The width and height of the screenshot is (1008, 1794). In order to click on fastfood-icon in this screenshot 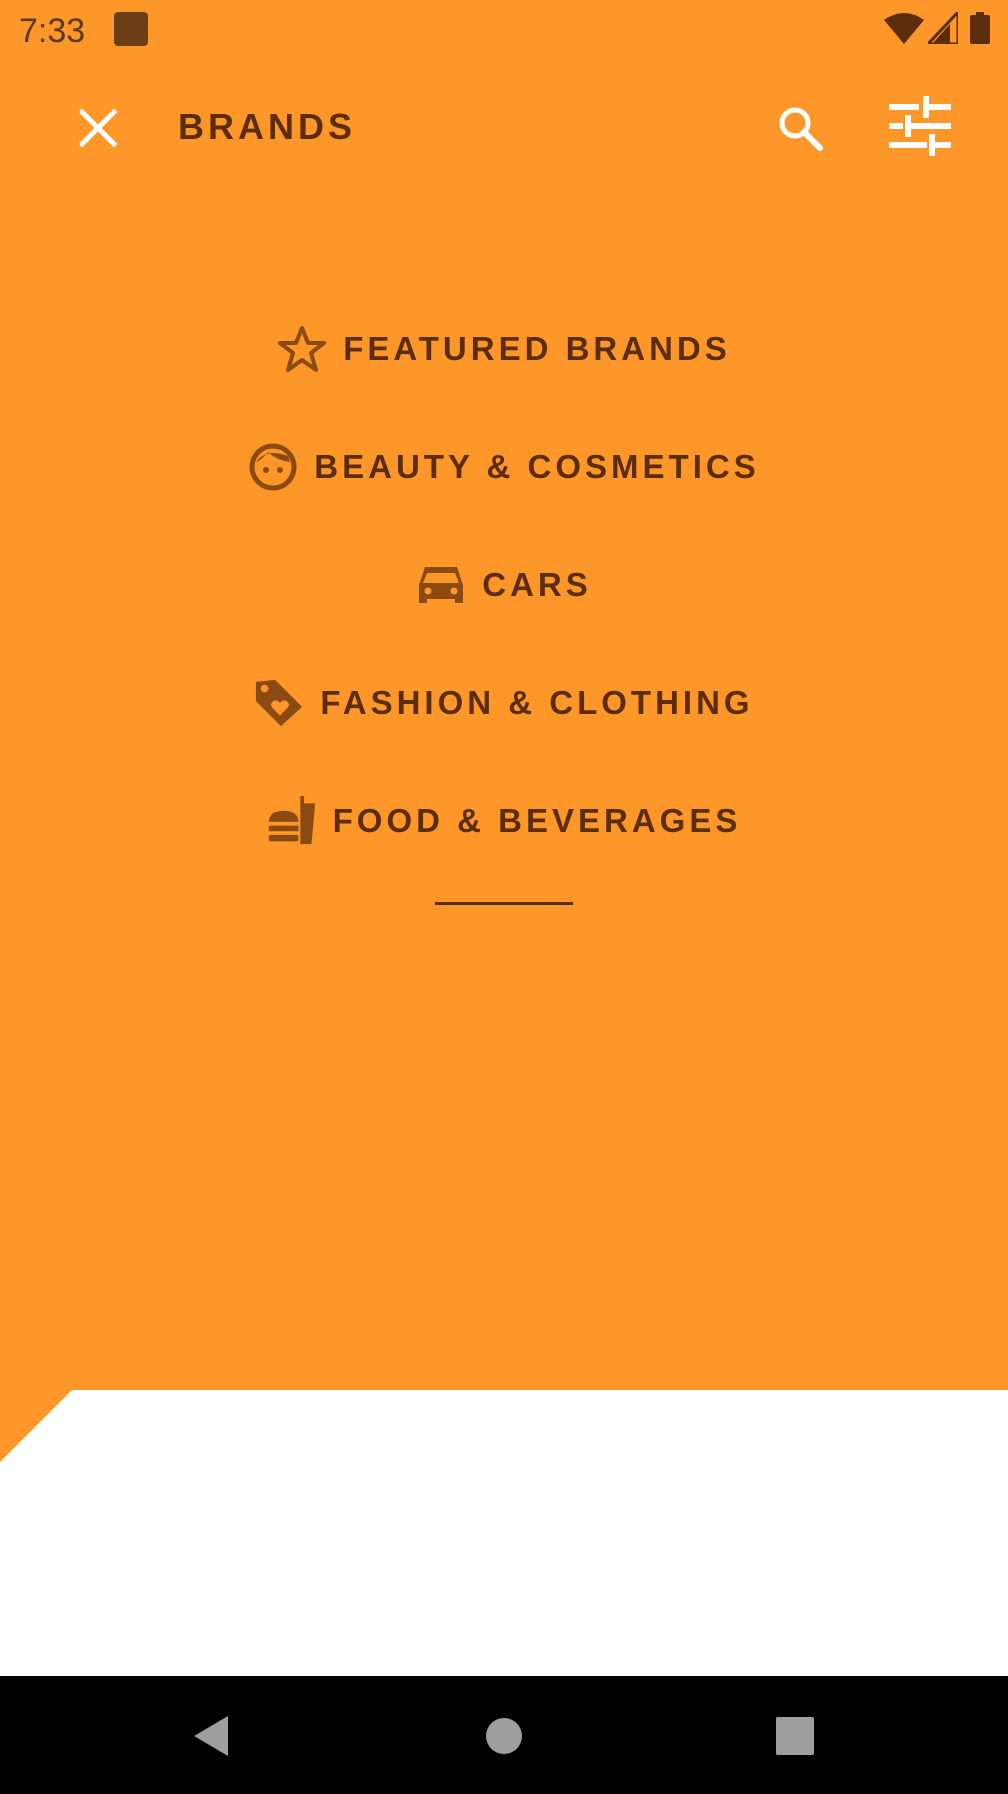, I will do `click(291, 820)`.